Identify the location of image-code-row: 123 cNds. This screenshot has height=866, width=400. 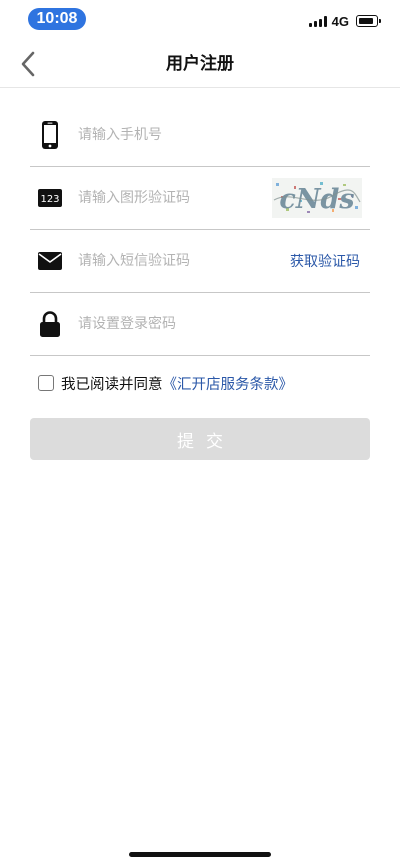
(200, 198).